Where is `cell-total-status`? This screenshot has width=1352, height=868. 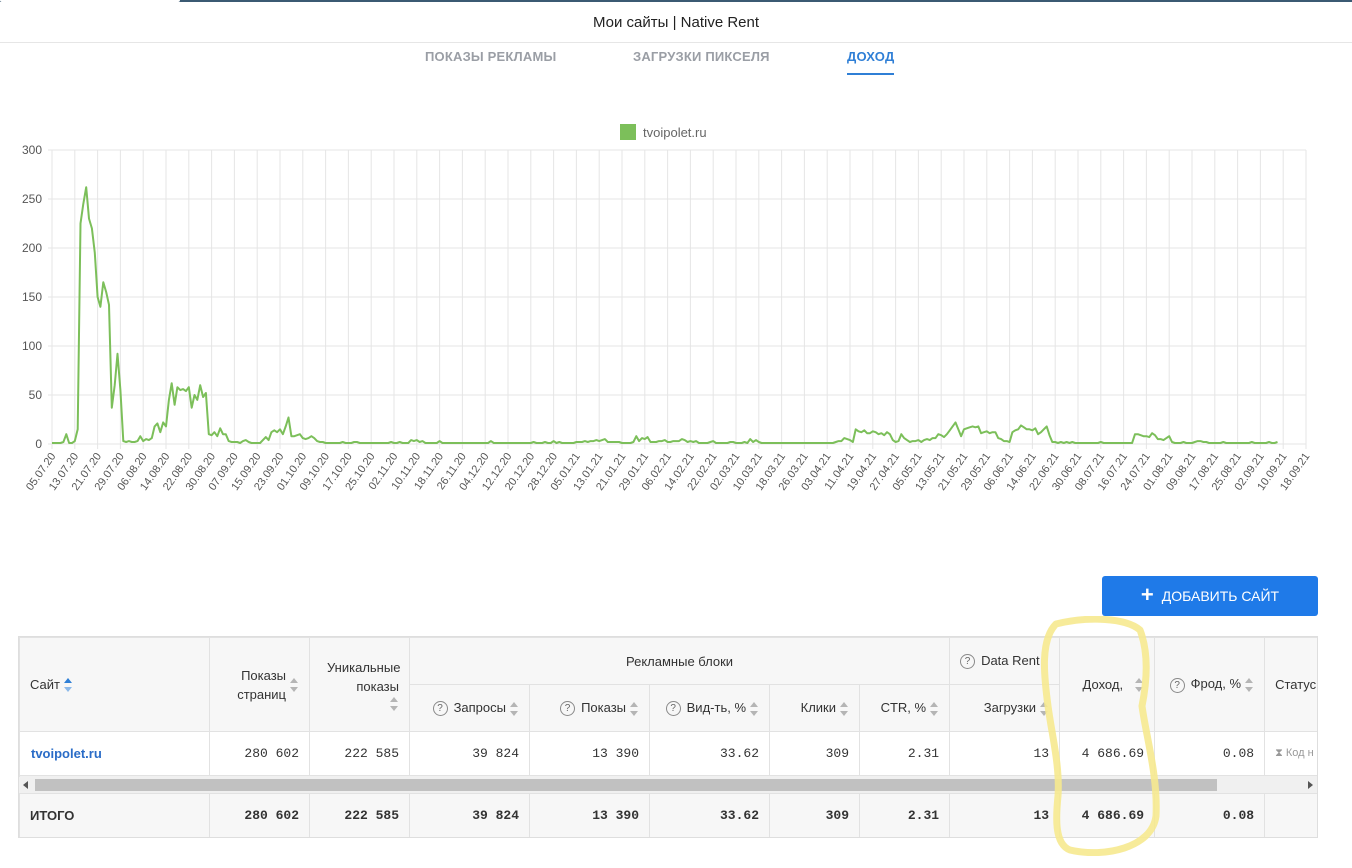
cell-total-status is located at coordinates (1290, 815).